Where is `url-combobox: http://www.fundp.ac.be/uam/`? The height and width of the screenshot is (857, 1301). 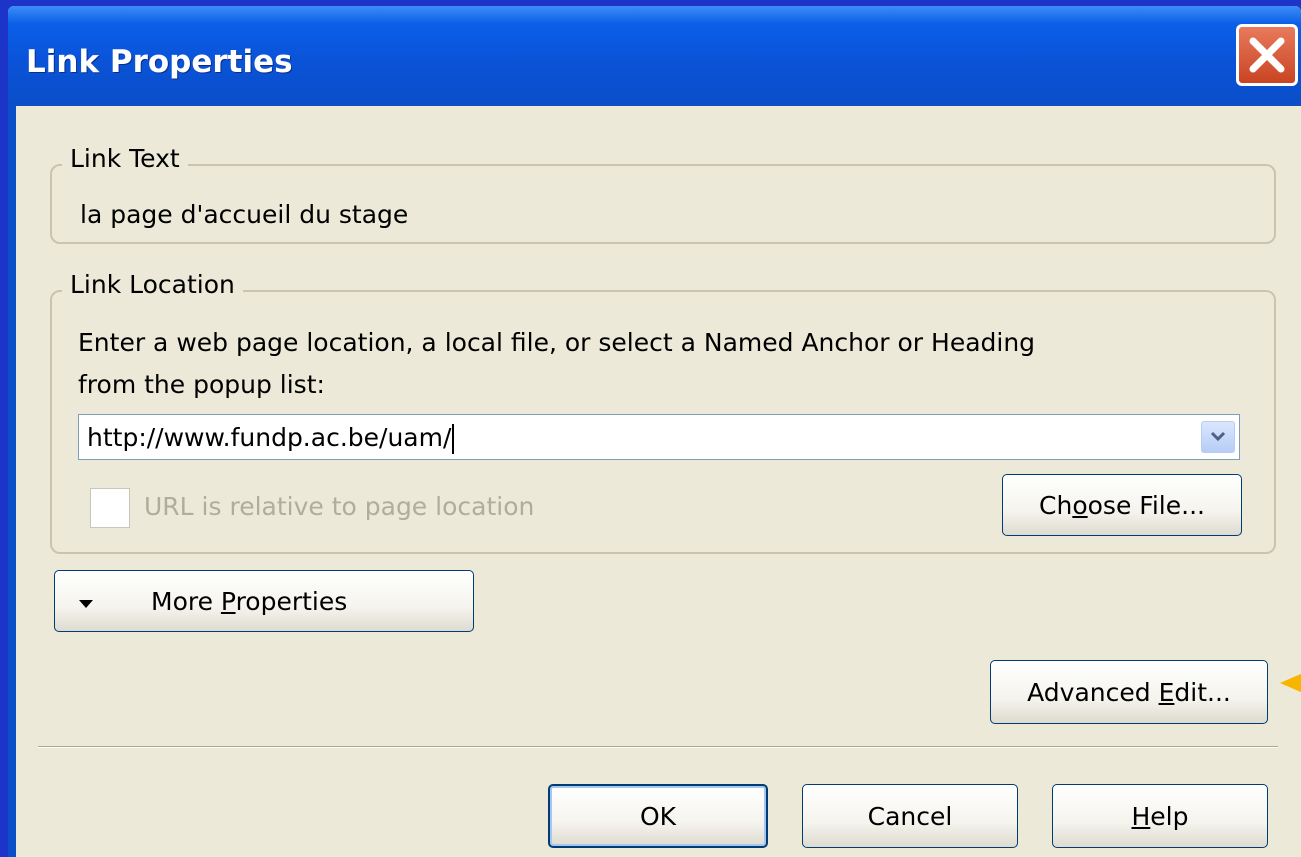 url-combobox: http://www.fundp.ac.be/uam/ is located at coordinates (659, 437).